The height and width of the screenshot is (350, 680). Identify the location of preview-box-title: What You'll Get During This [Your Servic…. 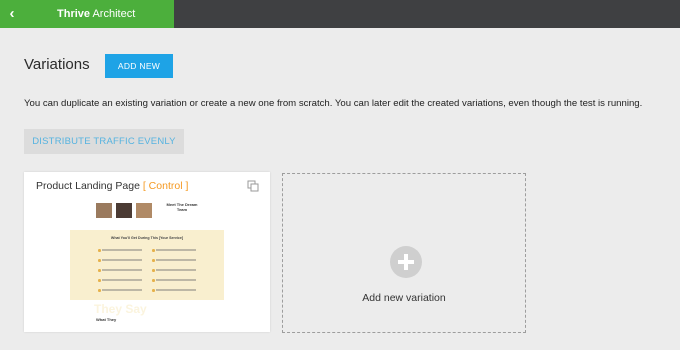
(147, 238).